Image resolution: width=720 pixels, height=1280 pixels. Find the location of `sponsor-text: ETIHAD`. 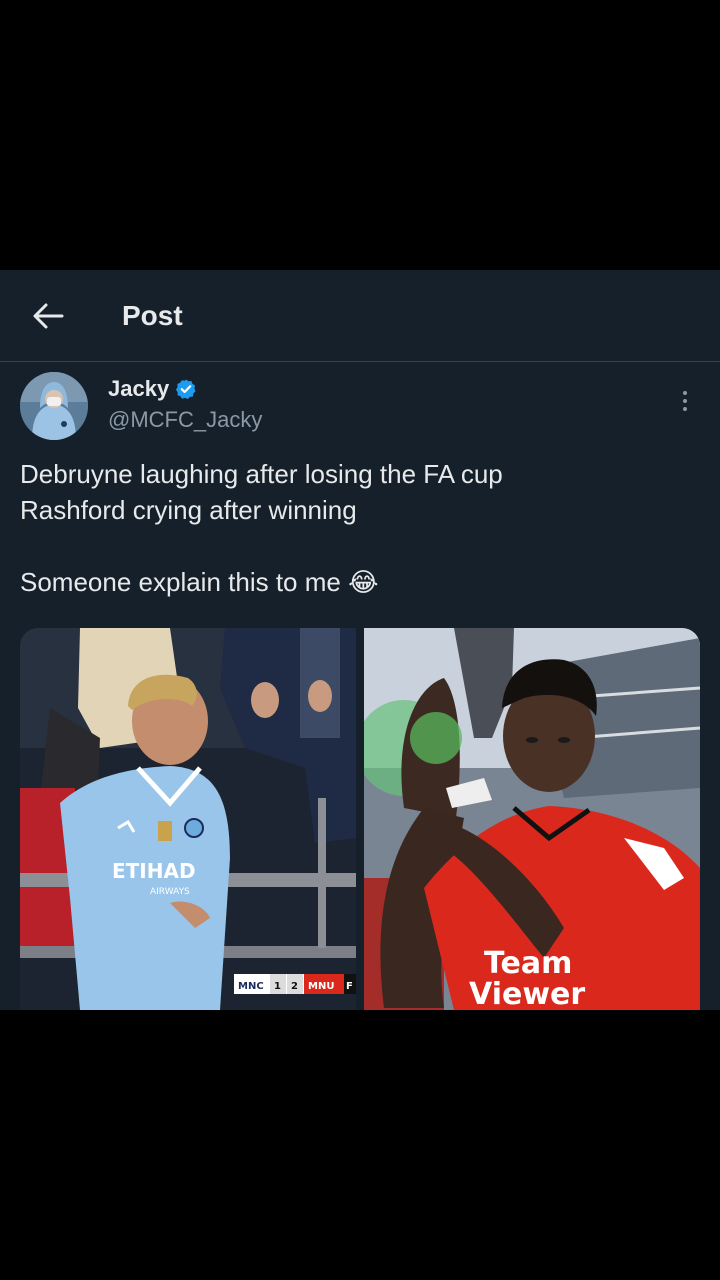

sponsor-text: ETIHAD is located at coordinates (154, 871).